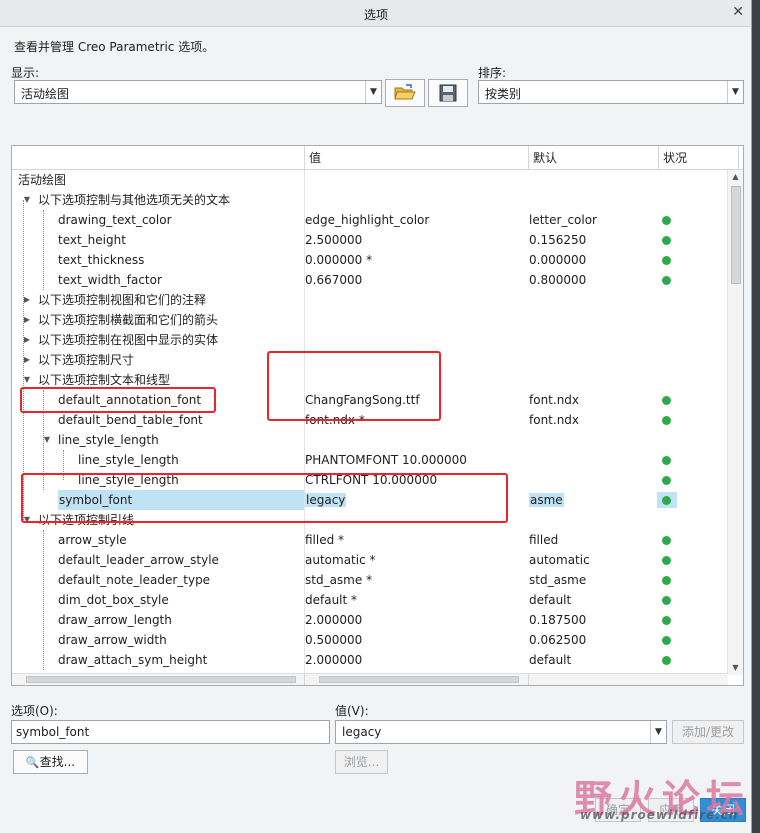 Image resolution: width=760 pixels, height=833 pixels. I want to click on option-name: text_thickness, so click(101, 260).